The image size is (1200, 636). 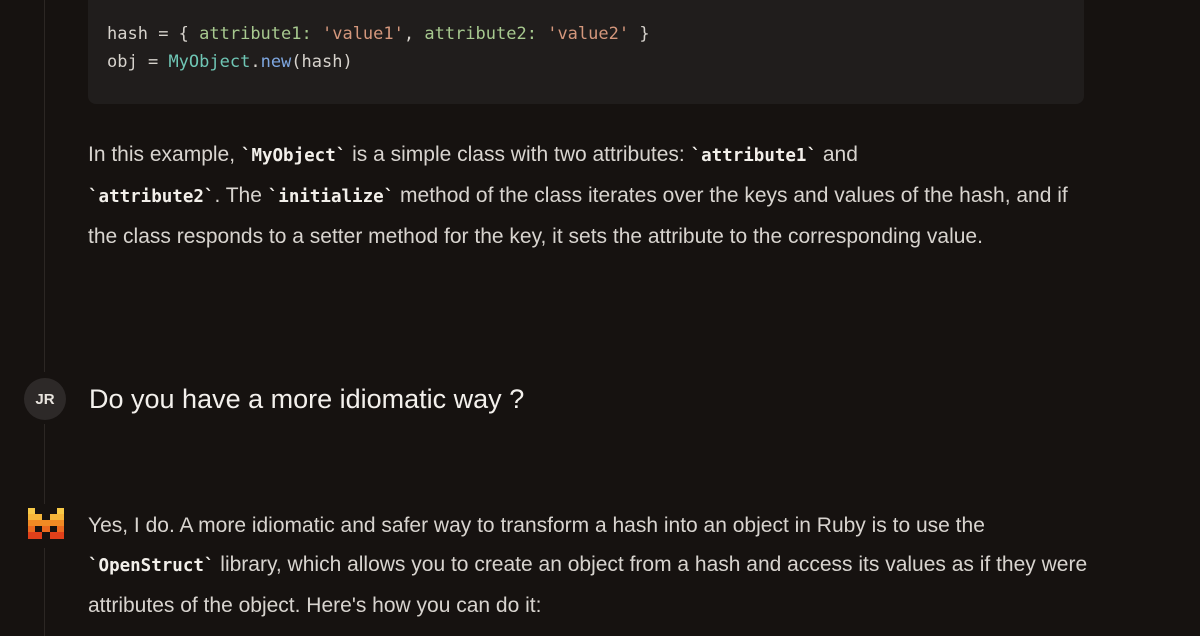 I want to click on user-avatar: JR, so click(x=45, y=399).